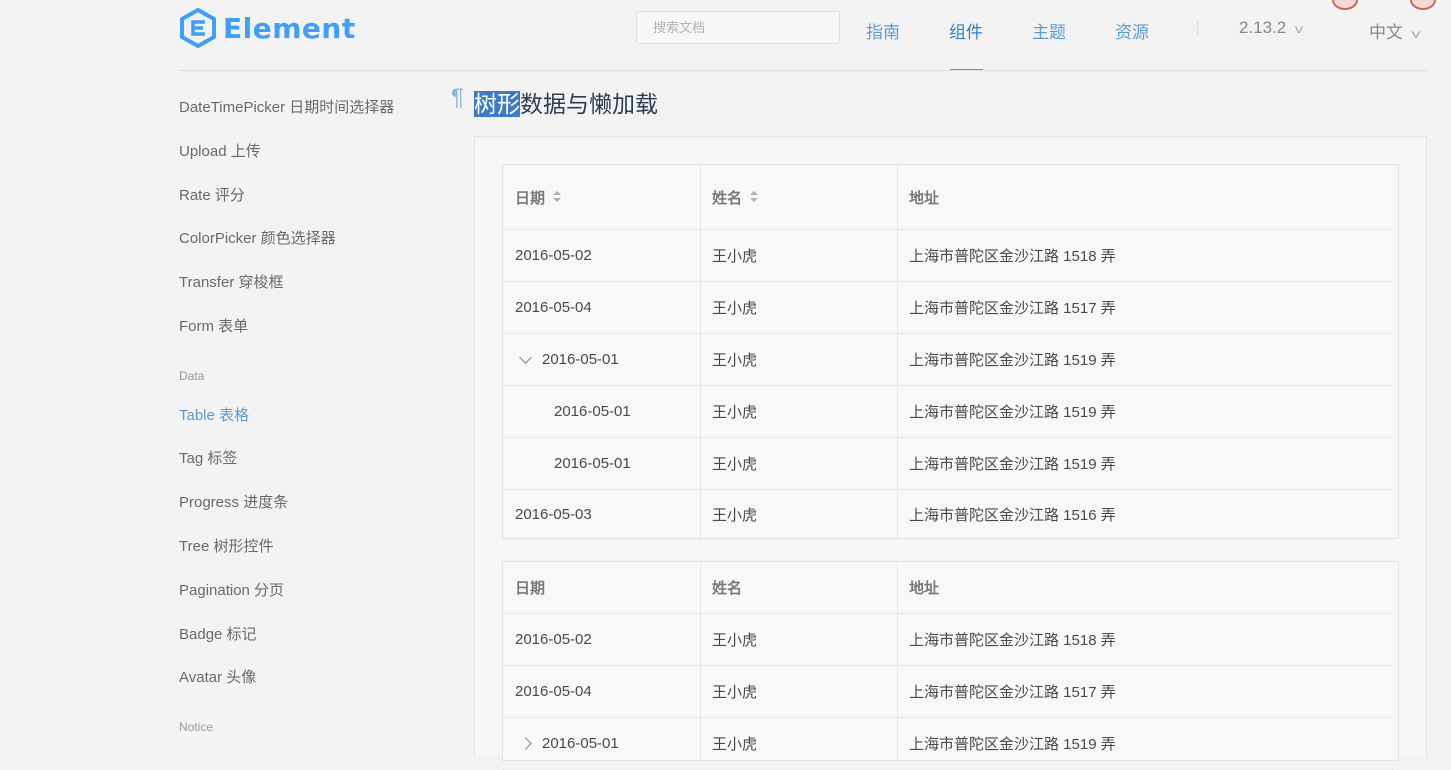 Image resolution: width=1451 pixels, height=770 pixels. What do you see at coordinates (589, 104) in the screenshot?
I see `section-title-rest: 数据与懒加载` at bounding box center [589, 104].